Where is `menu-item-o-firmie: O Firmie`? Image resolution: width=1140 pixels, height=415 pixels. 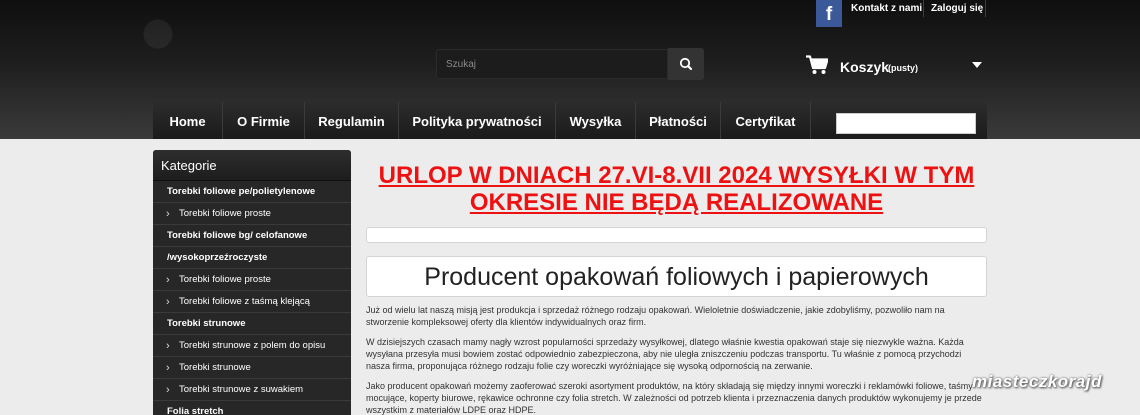
menu-item-o-firmie: O Firmie is located at coordinates (263, 120).